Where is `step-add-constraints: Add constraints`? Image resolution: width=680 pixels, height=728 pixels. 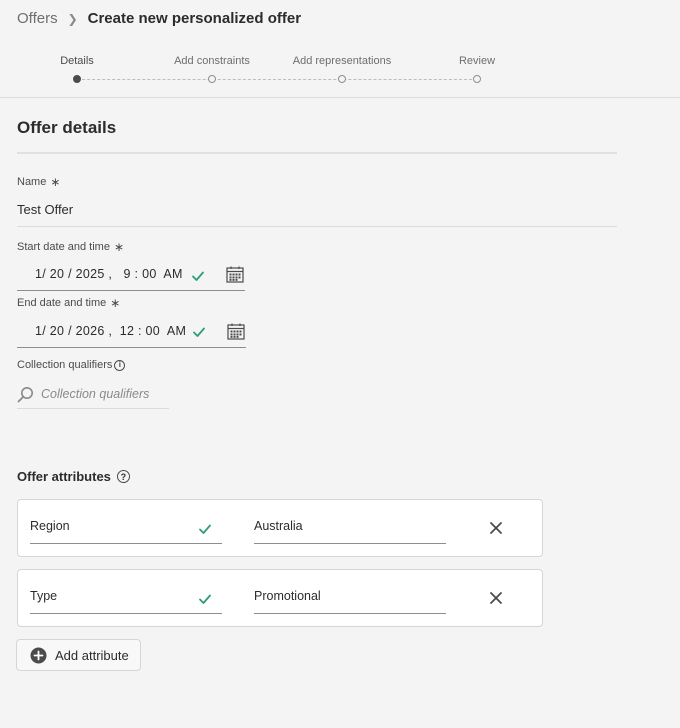 step-add-constraints: Add constraints is located at coordinates (212, 67).